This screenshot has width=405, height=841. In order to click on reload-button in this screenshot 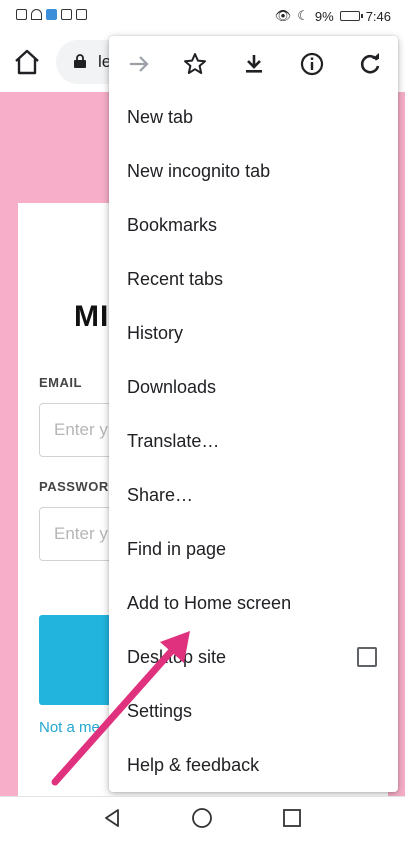, I will do `click(370, 64)`.